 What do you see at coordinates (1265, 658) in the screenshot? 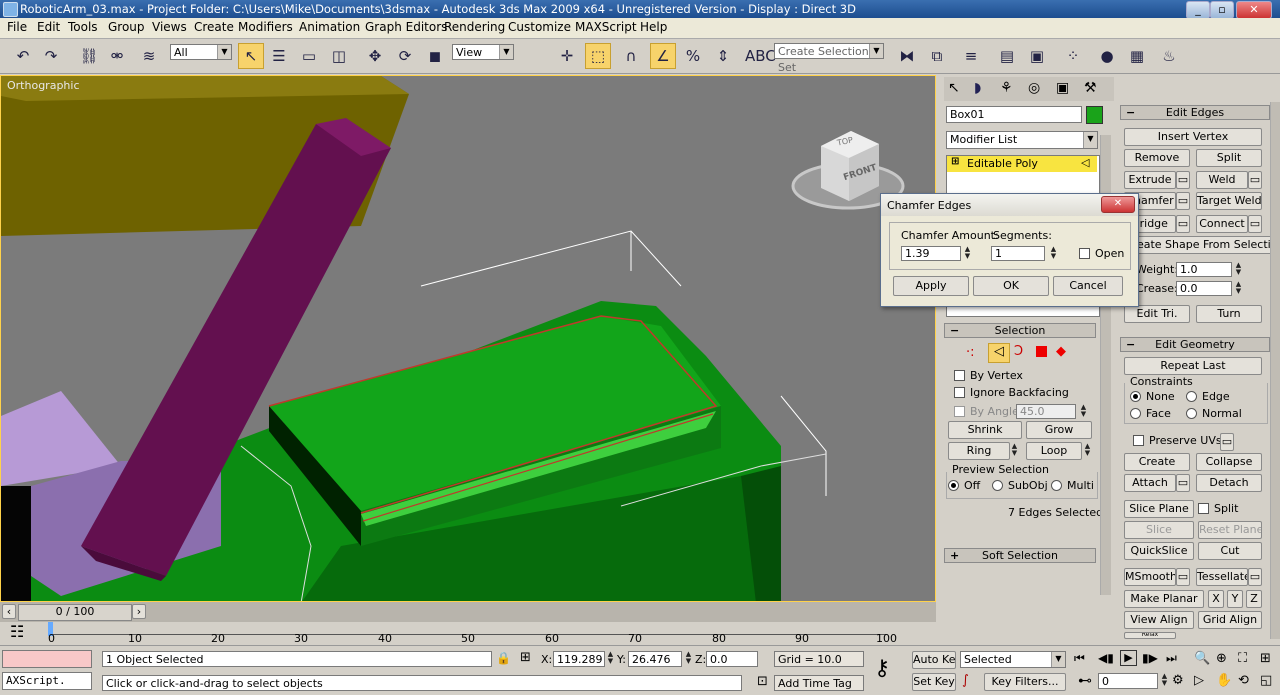
I see `zoom-extents-all-icon: ⊞` at bounding box center [1265, 658].